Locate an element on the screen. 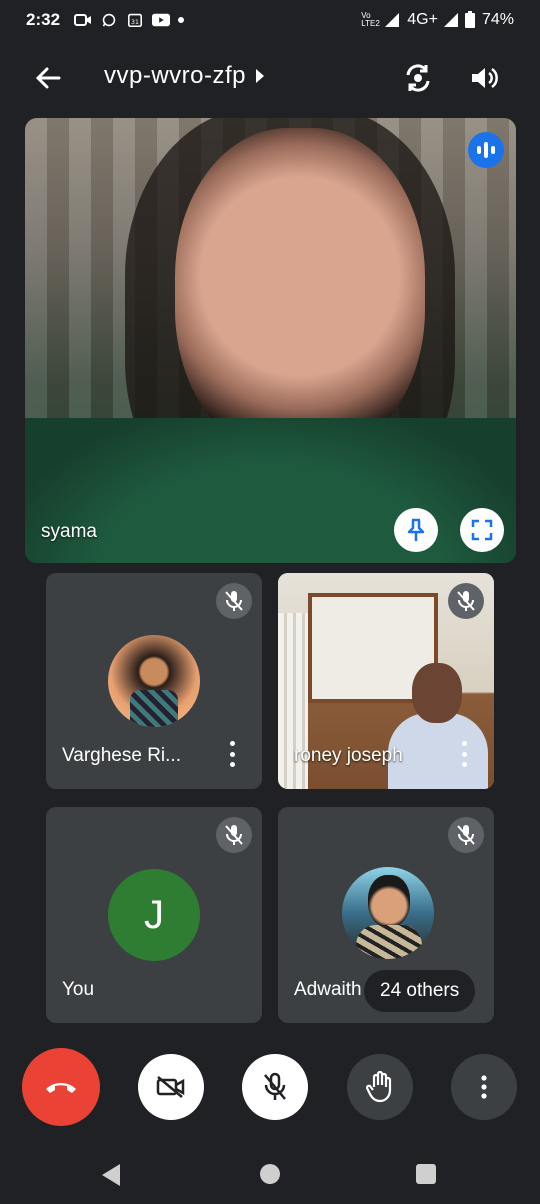 This screenshot has width=540, height=1204. video-body is located at coordinates (270, 490).